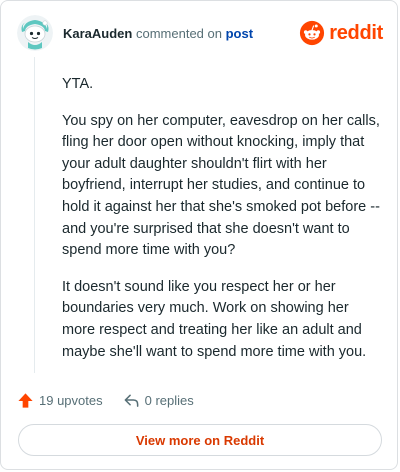 The image size is (400, 472). What do you see at coordinates (169, 400) in the screenshot?
I see `reply-count: 0 replies` at bounding box center [169, 400].